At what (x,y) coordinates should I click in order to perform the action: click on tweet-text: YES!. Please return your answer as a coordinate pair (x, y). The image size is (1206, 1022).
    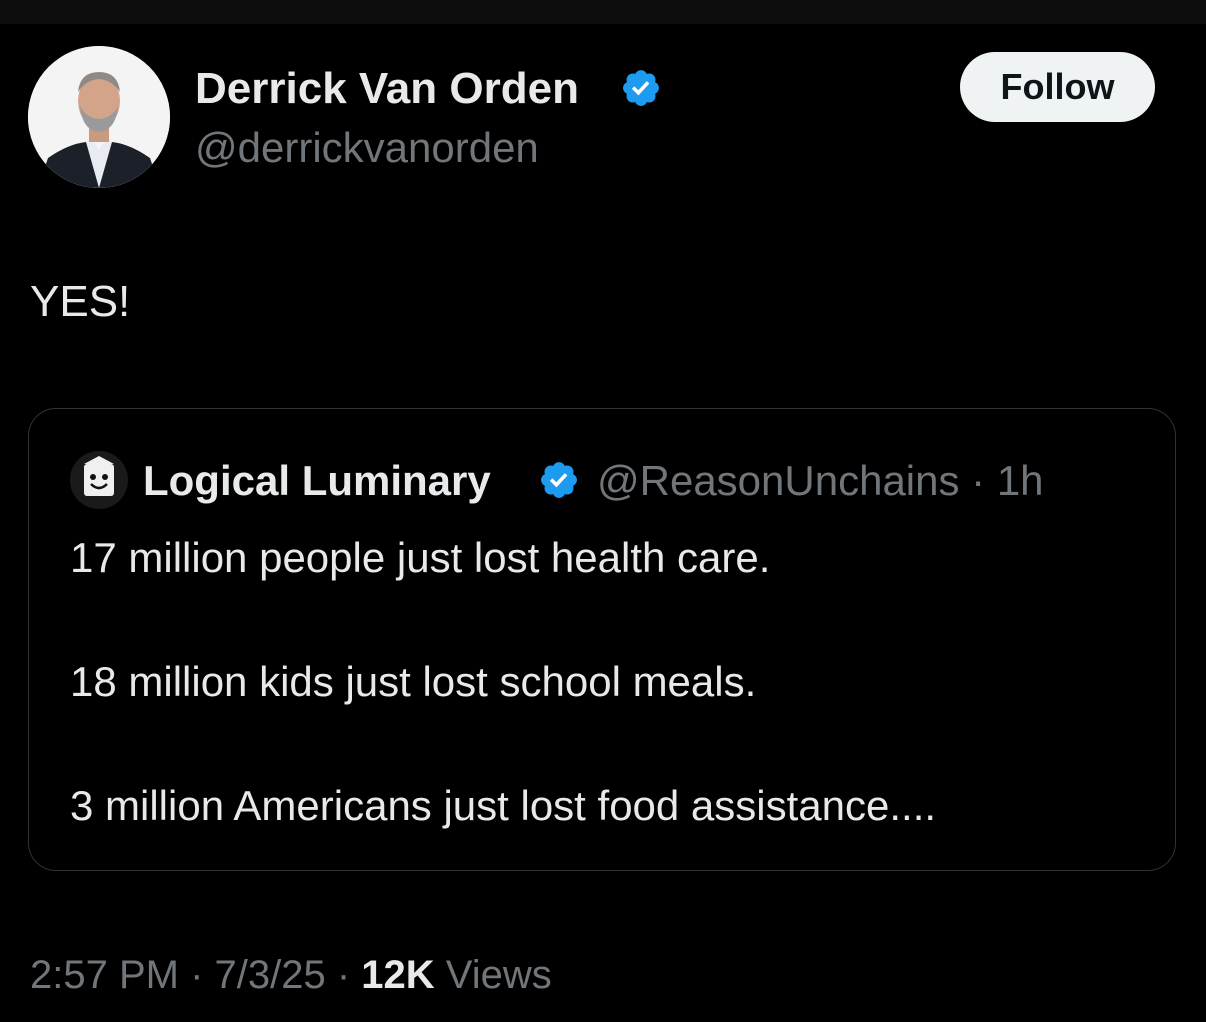
    Looking at the image, I should click on (80, 301).